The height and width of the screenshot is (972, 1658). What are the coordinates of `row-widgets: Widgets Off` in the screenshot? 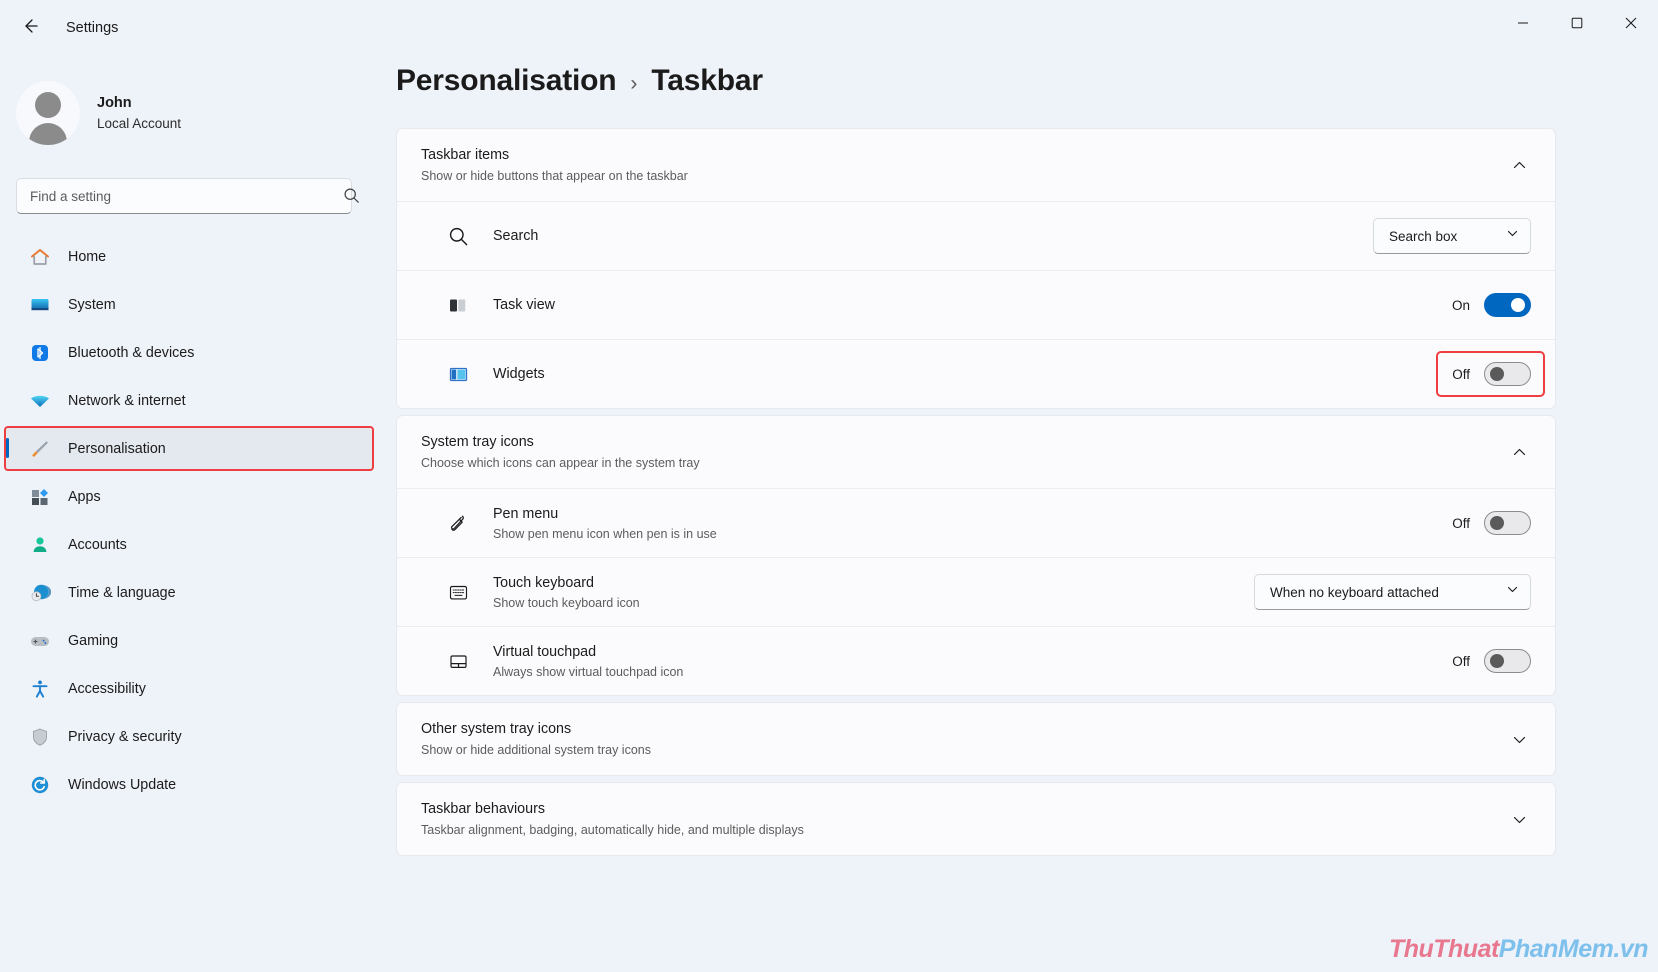 It's located at (976, 374).